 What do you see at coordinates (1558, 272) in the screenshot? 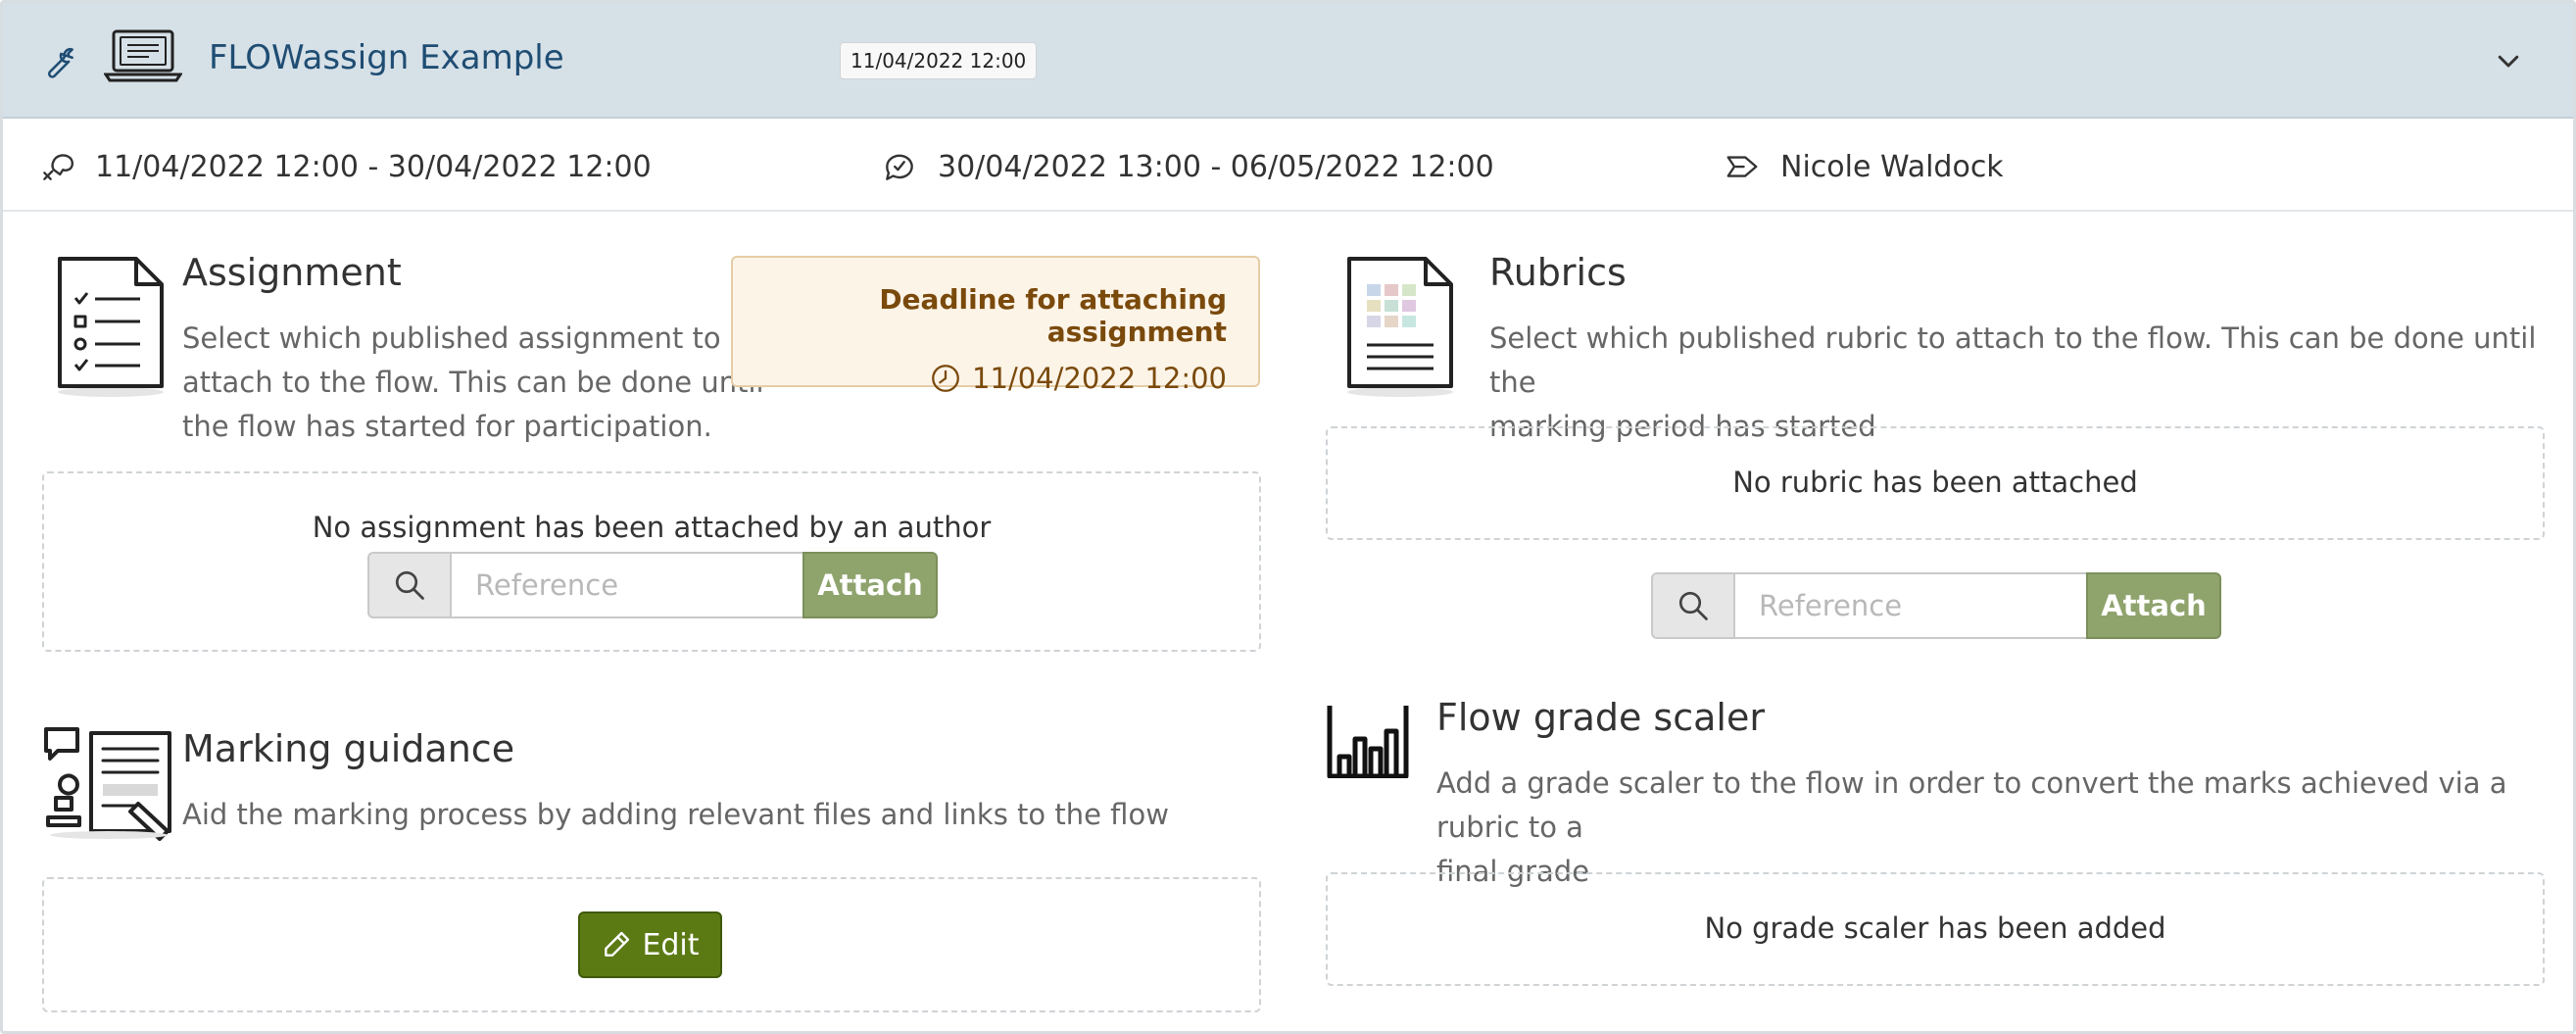
I see `rubrics-title: Rubrics` at bounding box center [1558, 272].